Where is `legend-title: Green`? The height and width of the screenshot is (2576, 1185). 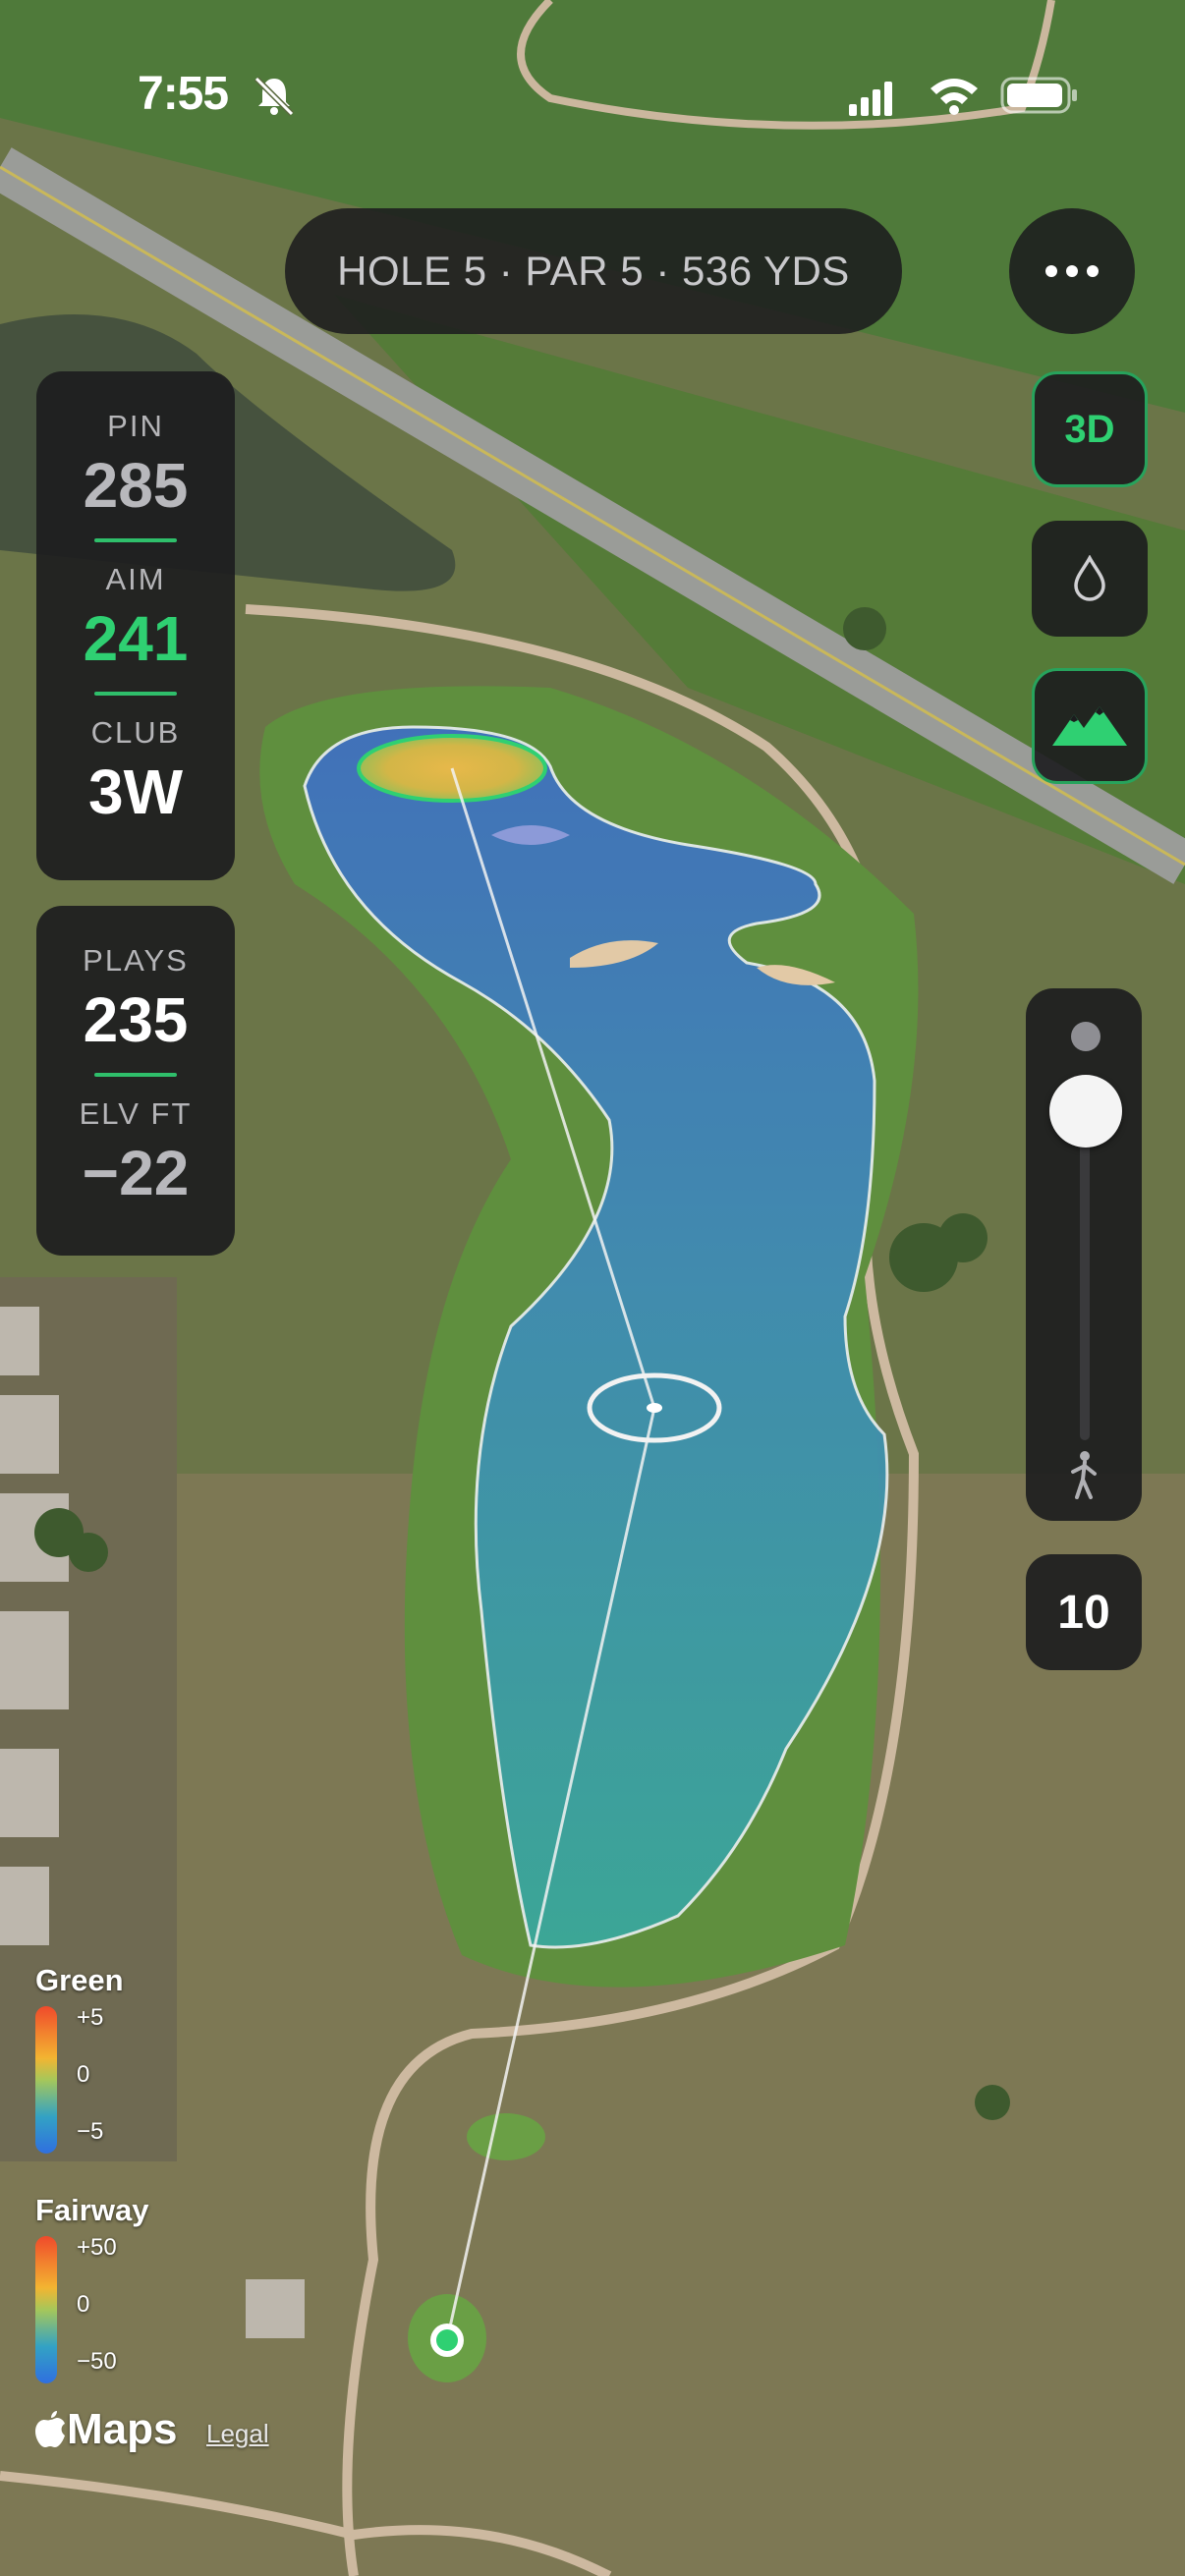 legend-title: Green is located at coordinates (80, 1980).